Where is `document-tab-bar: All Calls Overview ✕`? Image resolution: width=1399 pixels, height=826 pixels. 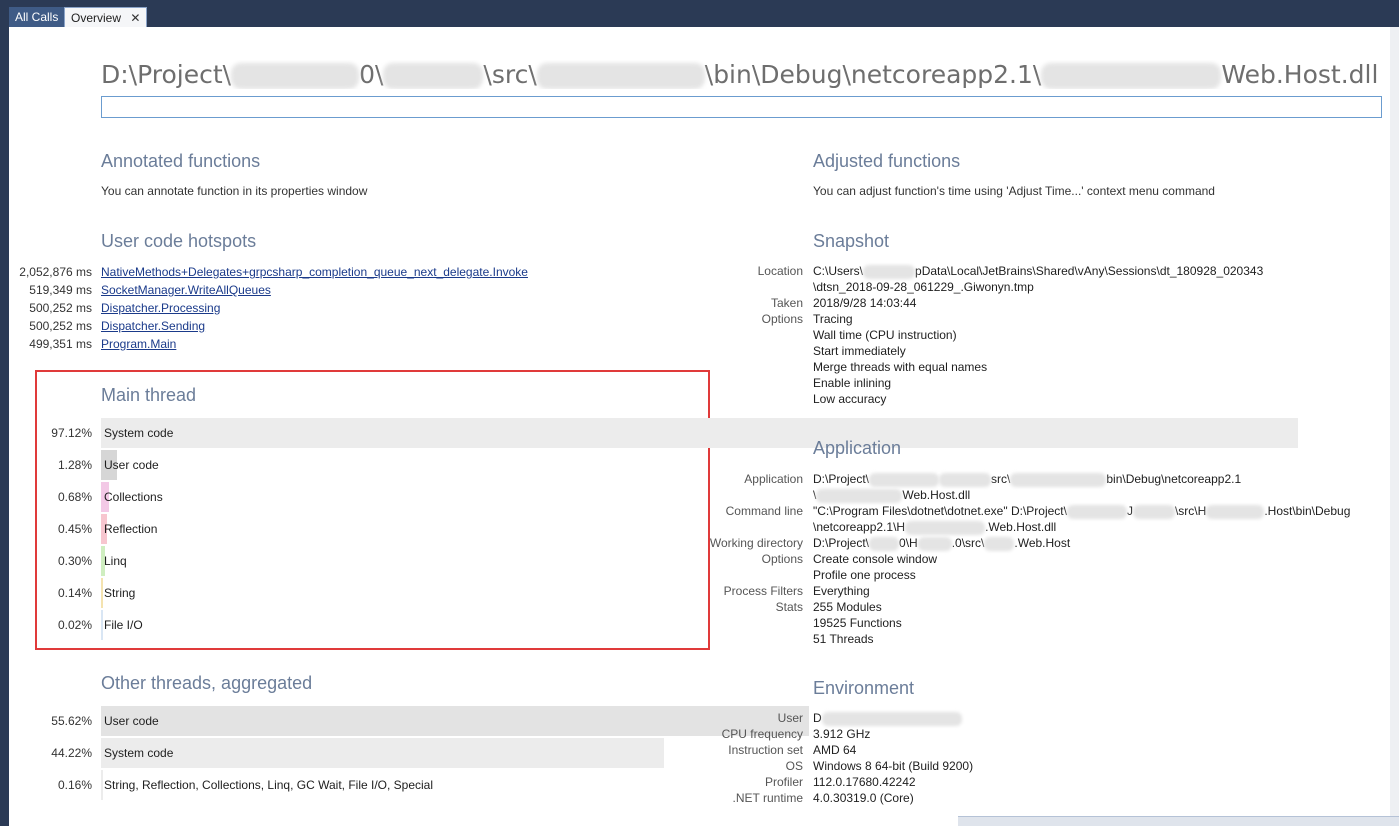
document-tab-bar: All Calls Overview ✕ is located at coordinates (699, 13).